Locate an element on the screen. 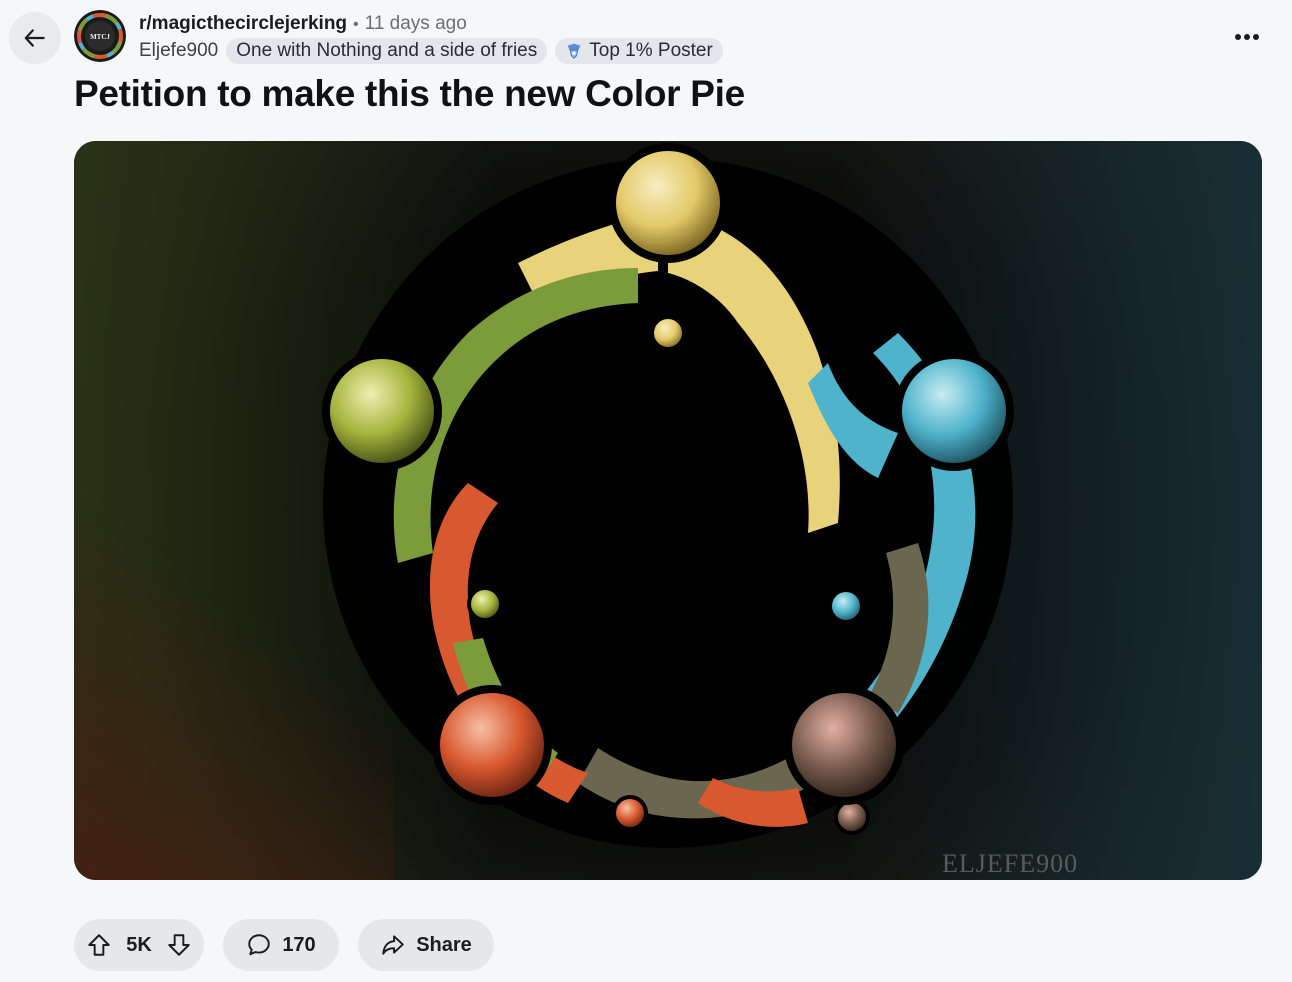 The width and height of the screenshot is (1292, 982). vote-score: 5K is located at coordinates (139, 944).